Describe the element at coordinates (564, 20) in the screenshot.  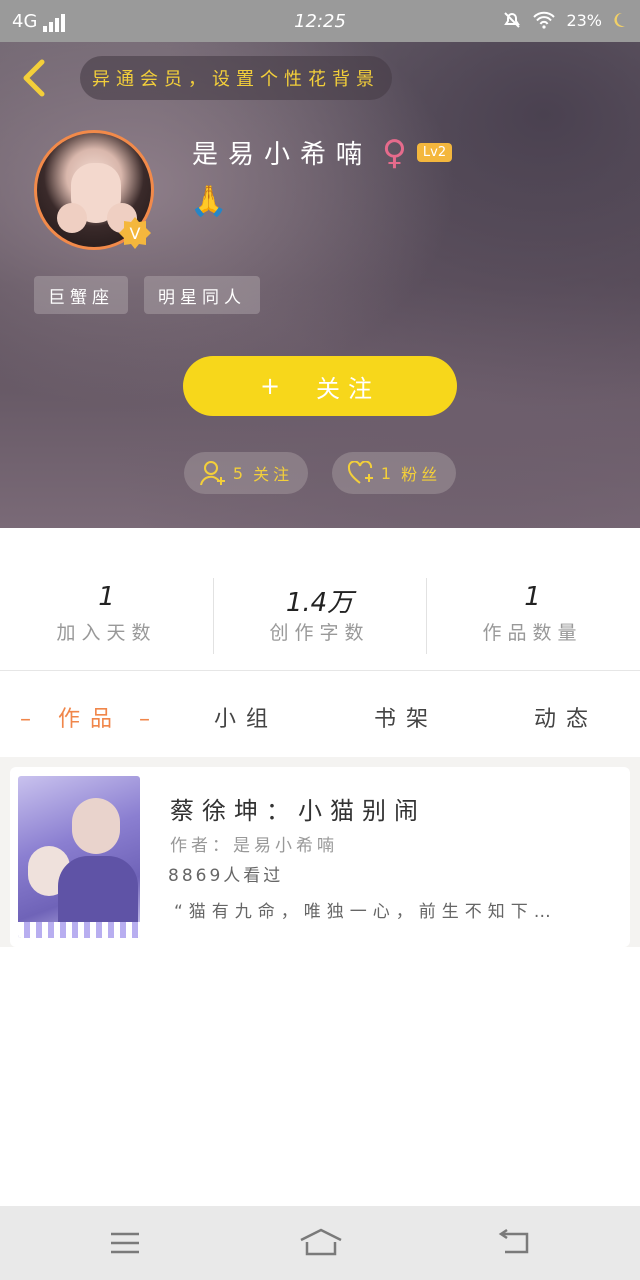
I see `status-icons: 23%` at that location.